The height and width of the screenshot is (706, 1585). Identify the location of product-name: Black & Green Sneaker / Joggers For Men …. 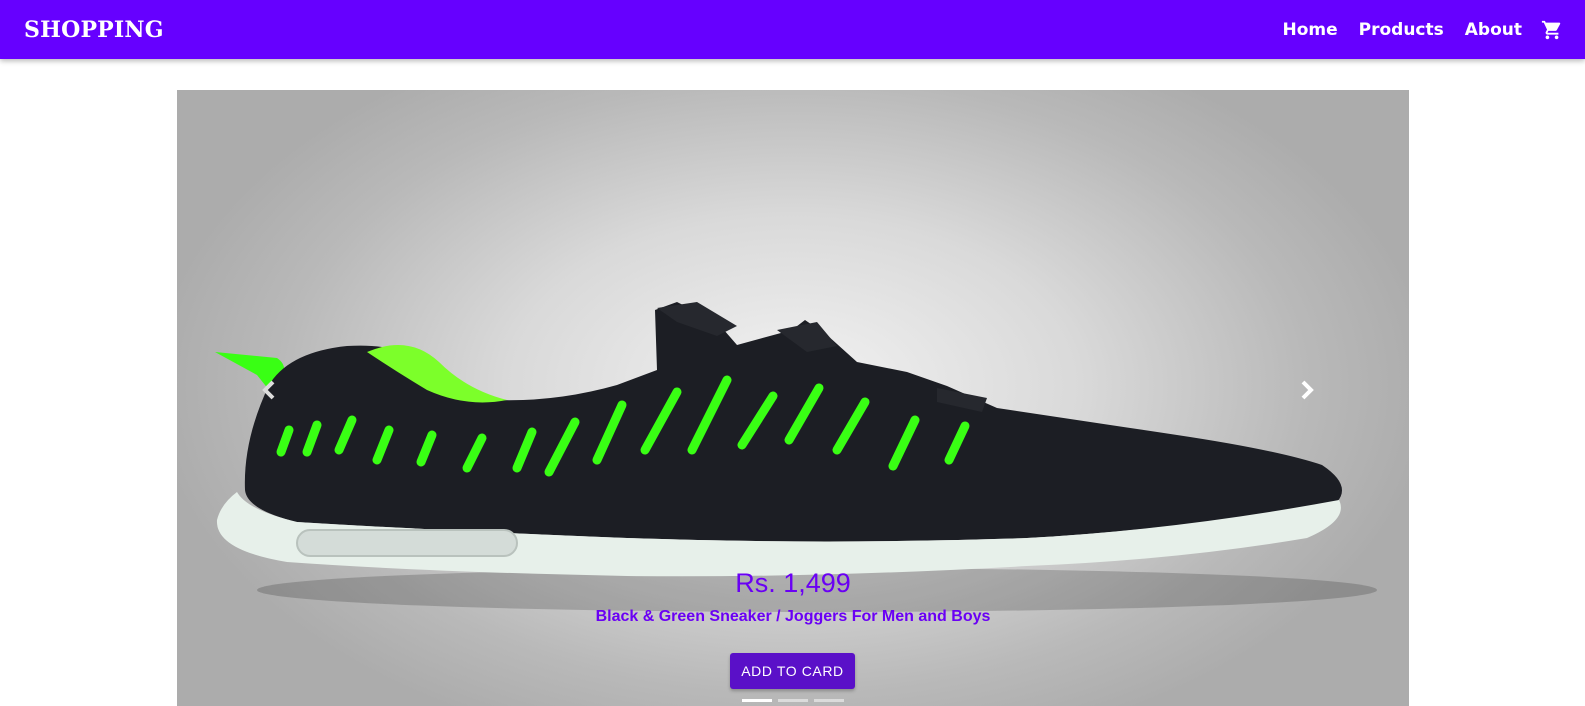
(793, 616).